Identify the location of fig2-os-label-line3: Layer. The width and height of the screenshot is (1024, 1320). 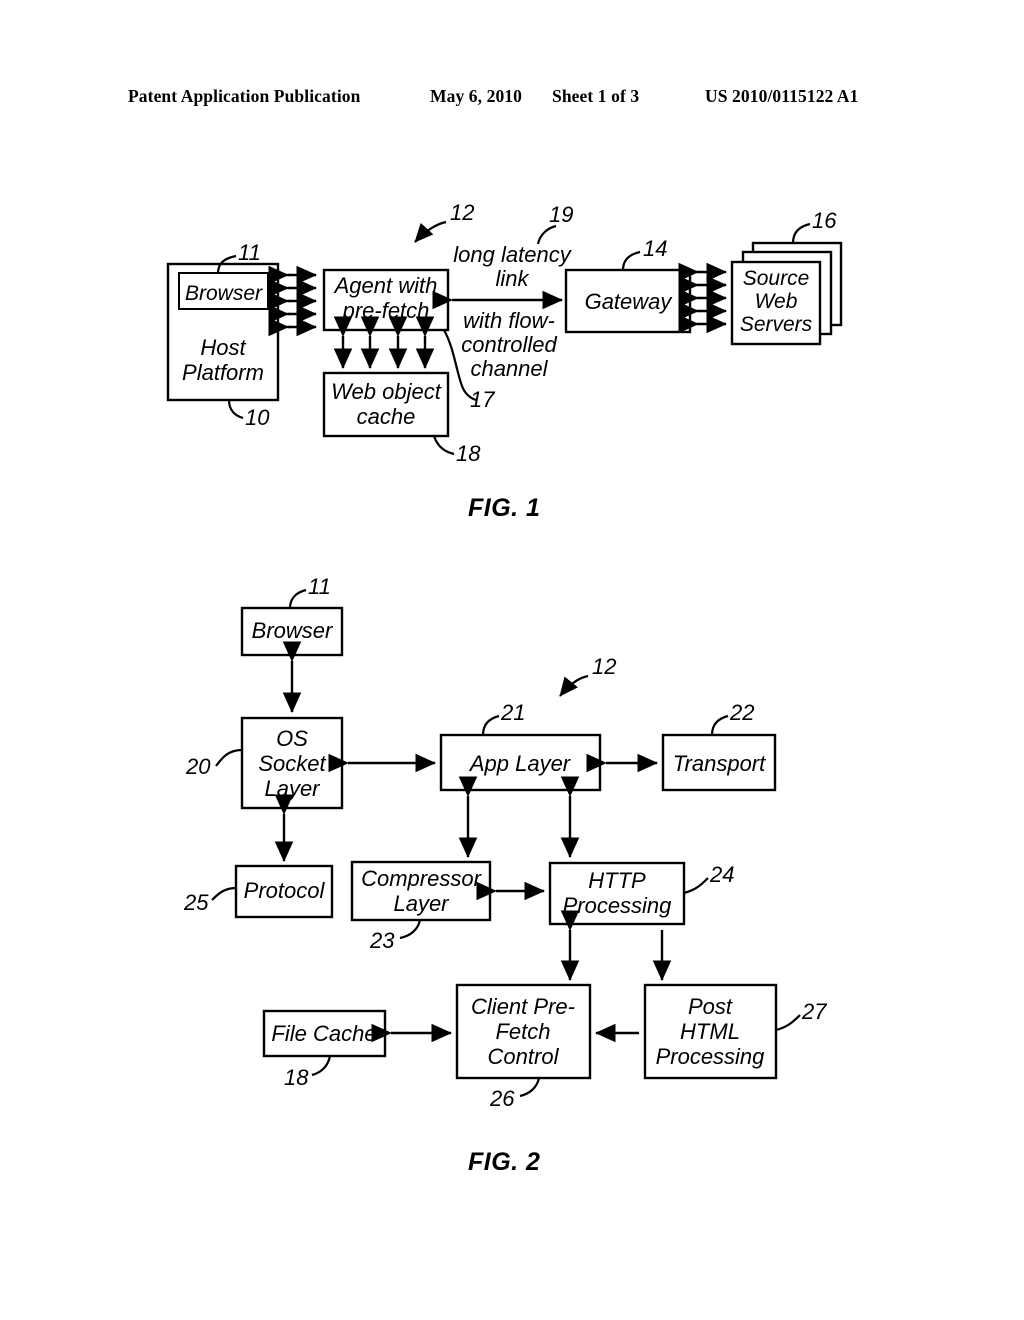
(292, 788).